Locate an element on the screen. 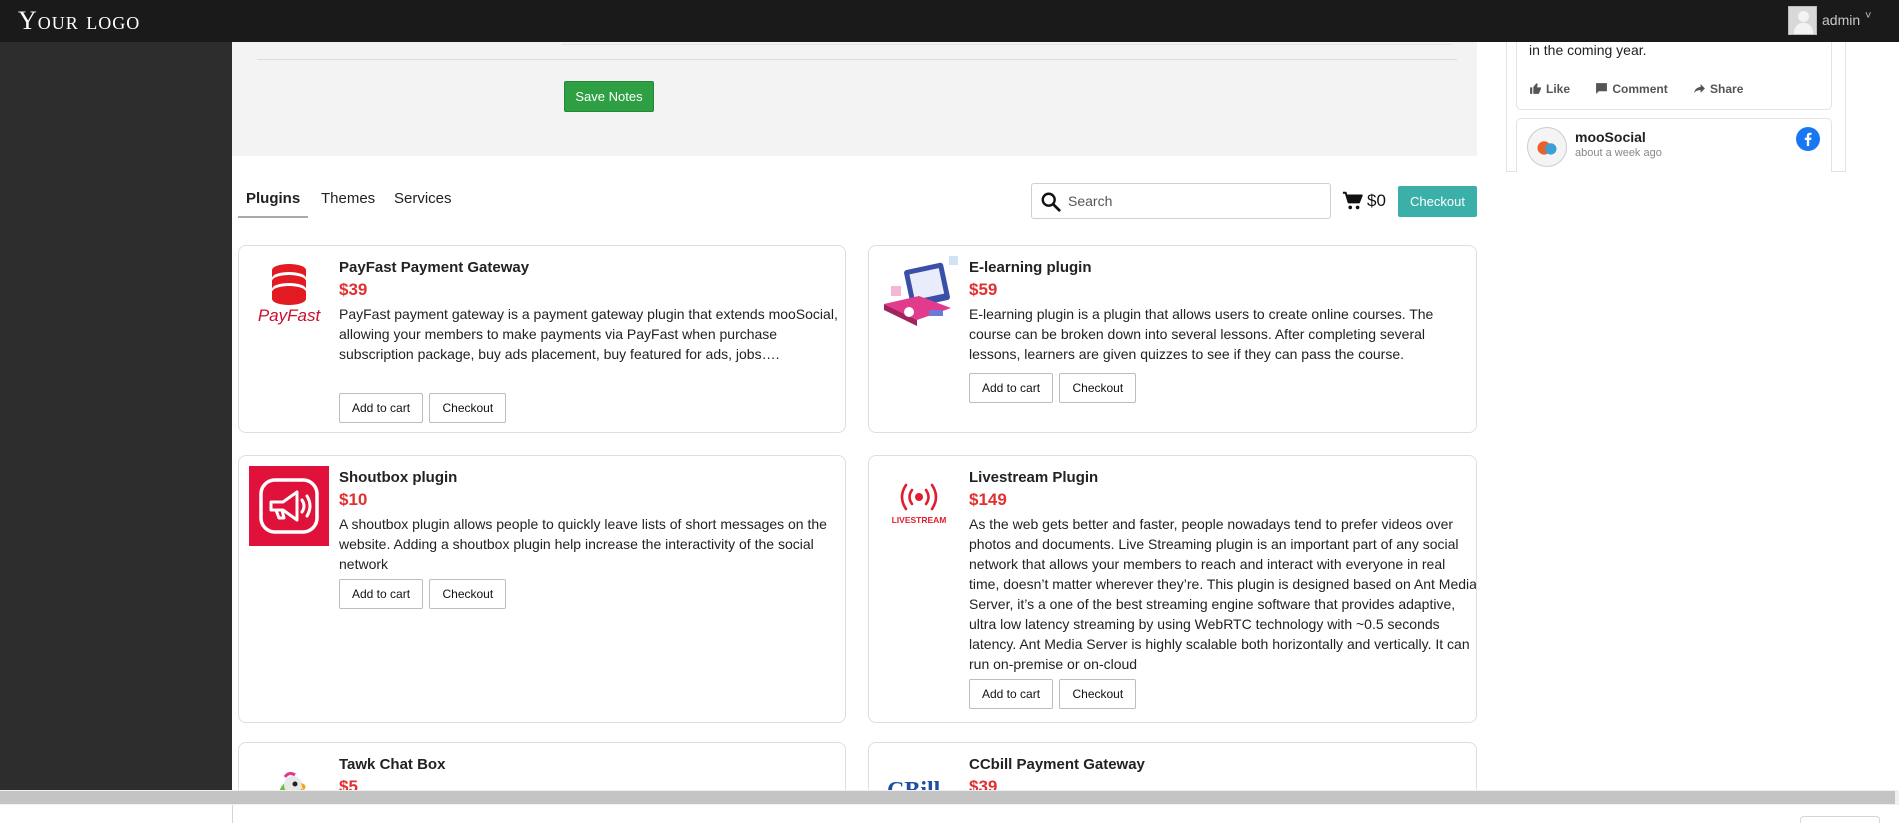  search-box is located at coordinates (1181, 201).